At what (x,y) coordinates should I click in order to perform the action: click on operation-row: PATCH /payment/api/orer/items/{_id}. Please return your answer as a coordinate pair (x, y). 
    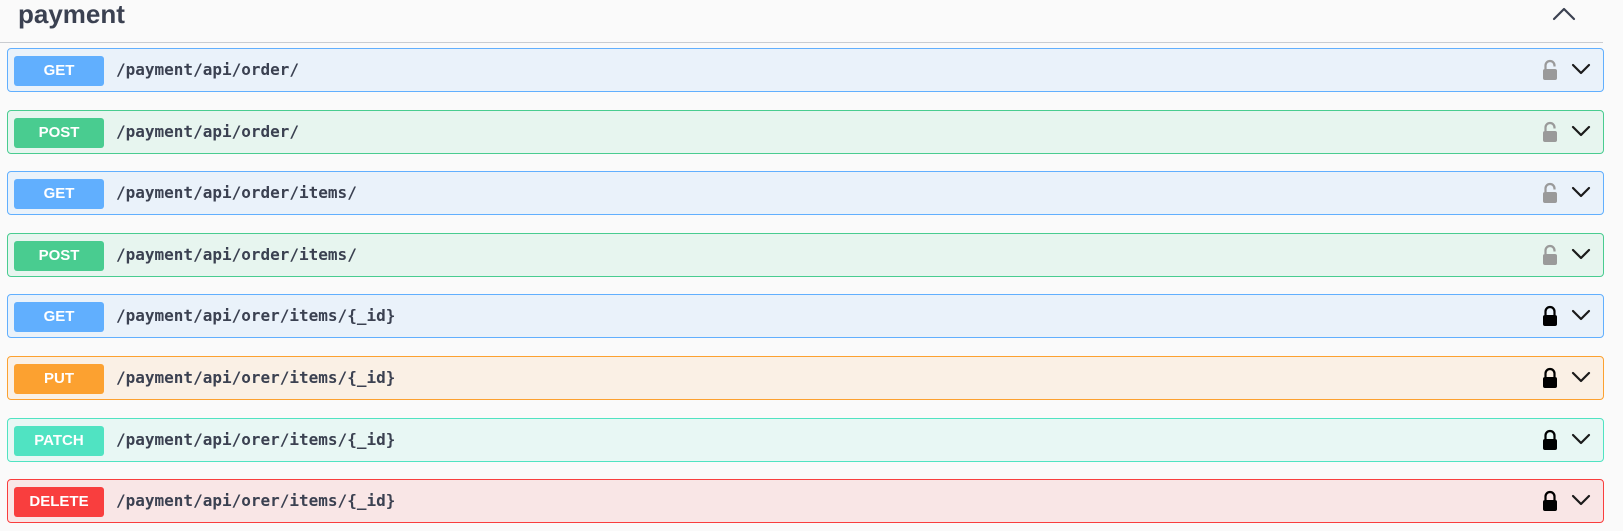
    Looking at the image, I should click on (805, 439).